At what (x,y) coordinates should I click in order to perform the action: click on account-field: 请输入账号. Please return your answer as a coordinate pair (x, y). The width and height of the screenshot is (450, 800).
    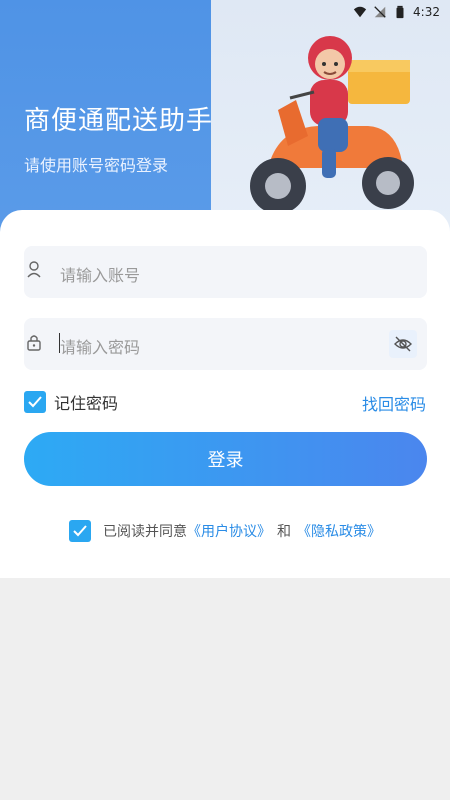
    Looking at the image, I should click on (225, 272).